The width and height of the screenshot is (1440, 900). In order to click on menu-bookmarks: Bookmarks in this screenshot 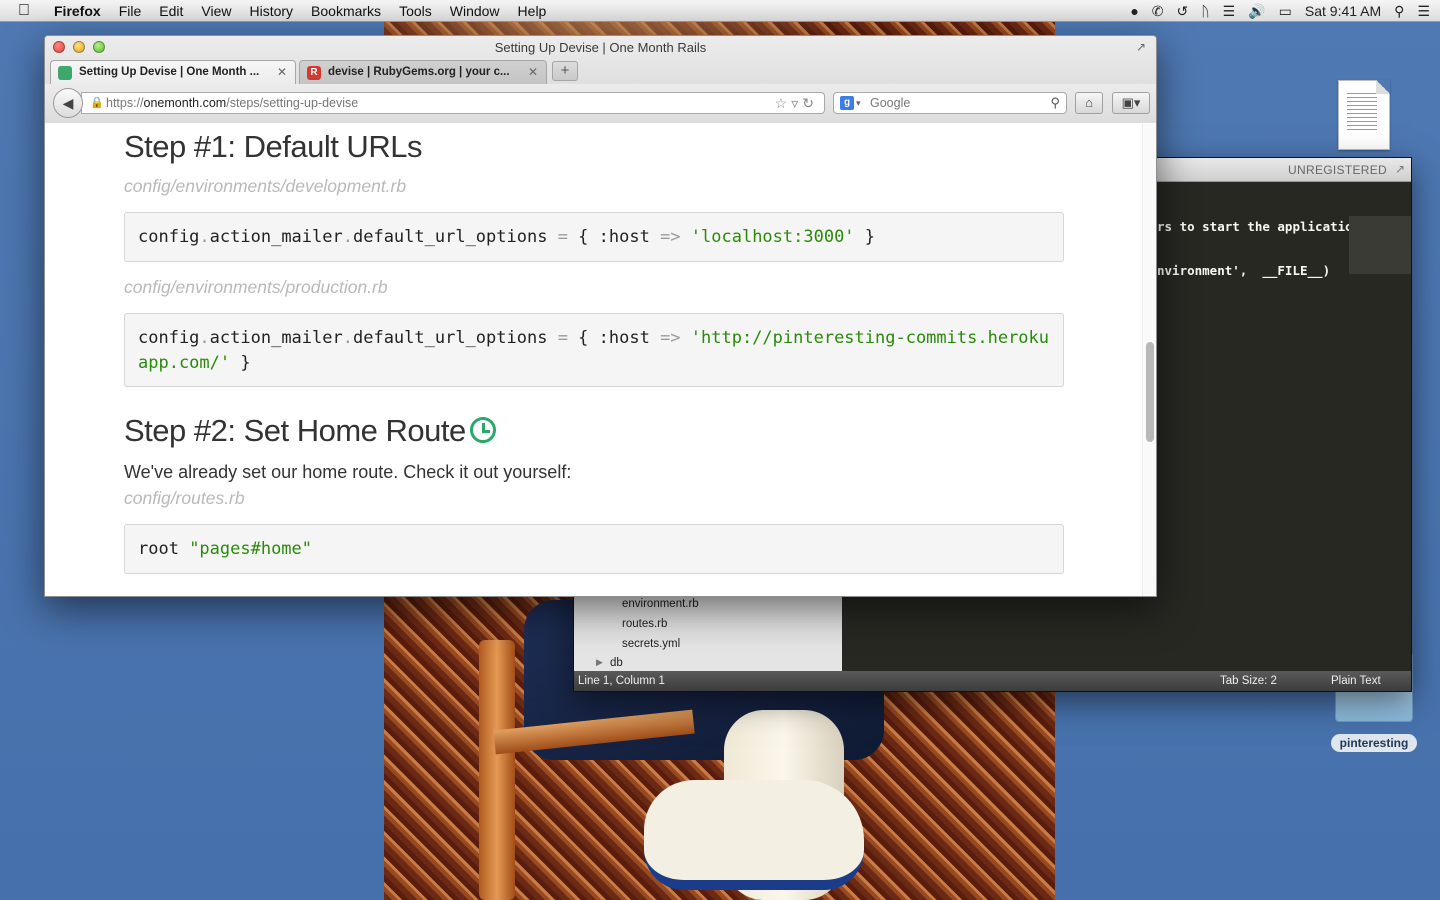, I will do `click(346, 11)`.